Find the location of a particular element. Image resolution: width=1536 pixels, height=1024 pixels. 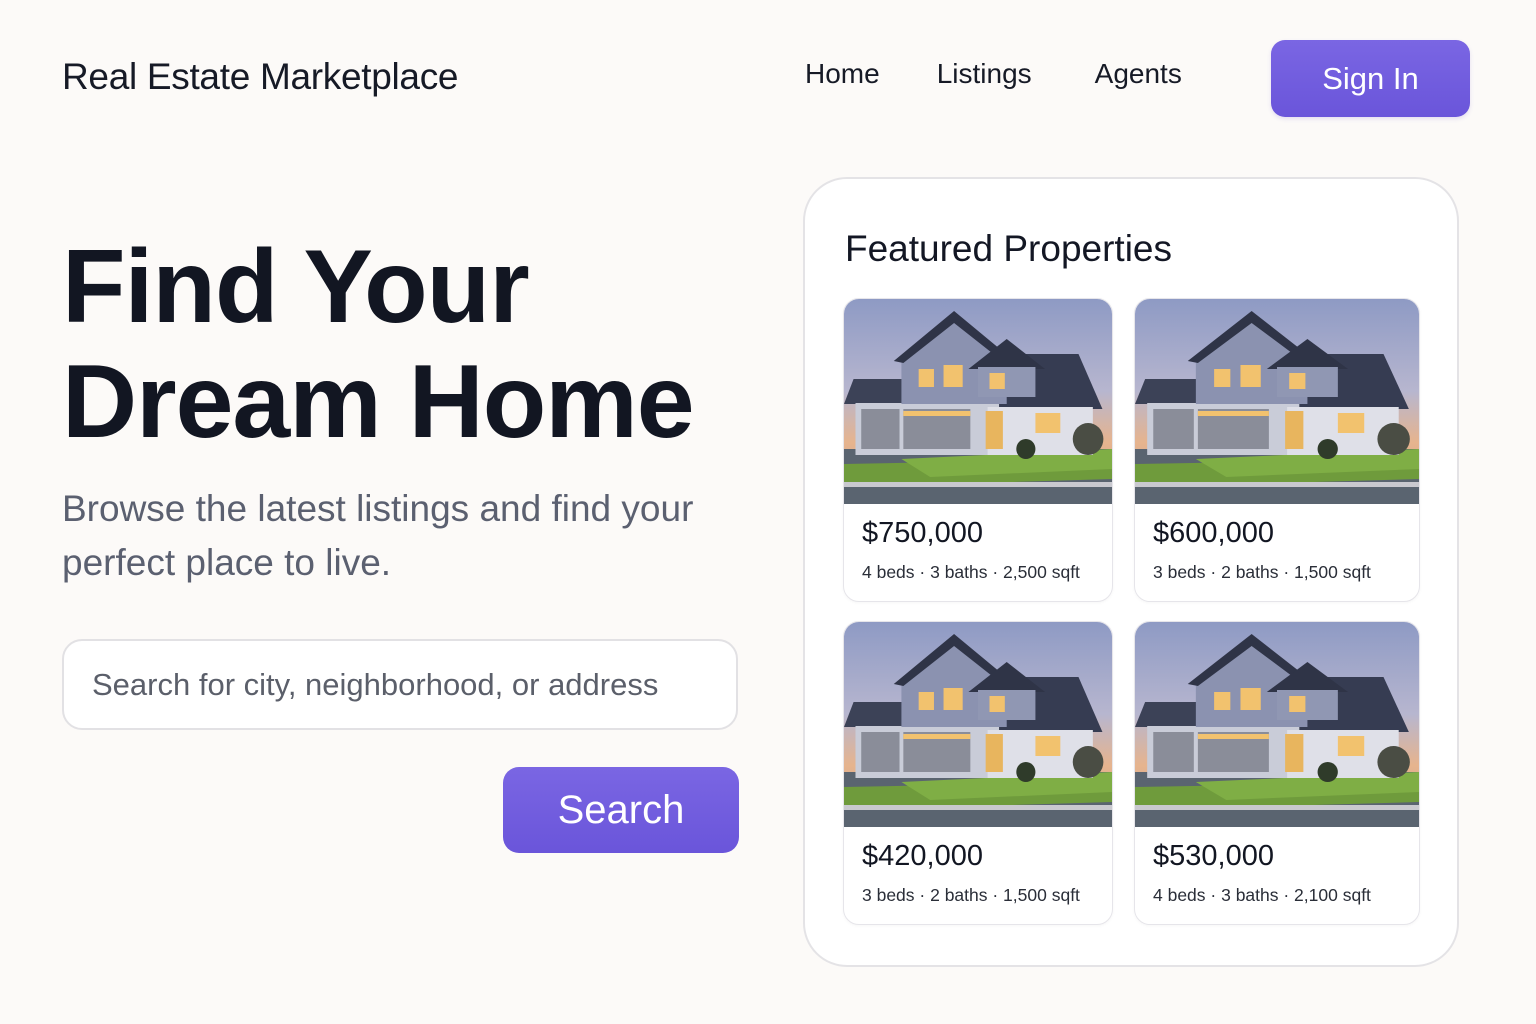

property-specs: 4 beds · 3 baths · 2,500 sqft is located at coordinates (971, 572).